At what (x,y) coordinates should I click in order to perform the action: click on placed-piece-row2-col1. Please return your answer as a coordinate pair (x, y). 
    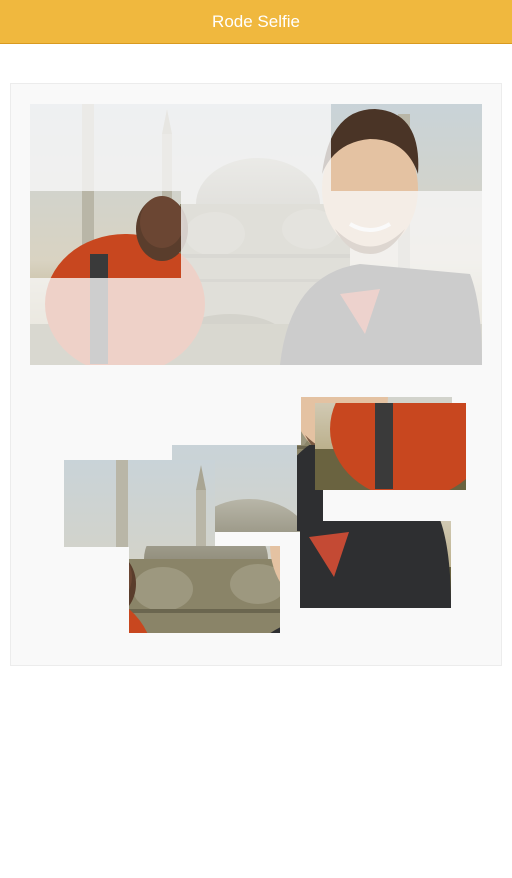
    Looking at the image, I should click on (105, 234).